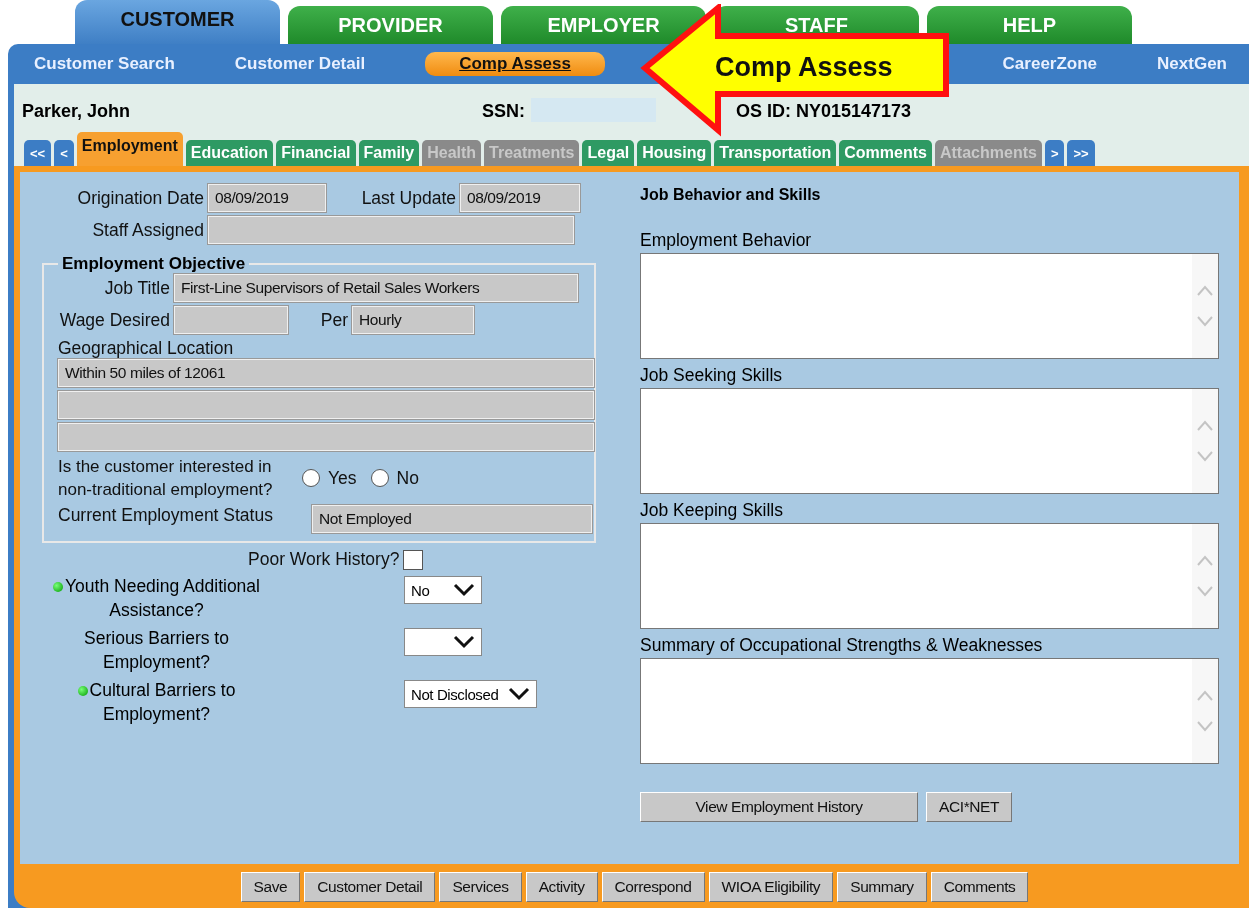 This screenshot has height=920, width=1249. What do you see at coordinates (480, 887) in the screenshot?
I see `footer-button: Services` at bounding box center [480, 887].